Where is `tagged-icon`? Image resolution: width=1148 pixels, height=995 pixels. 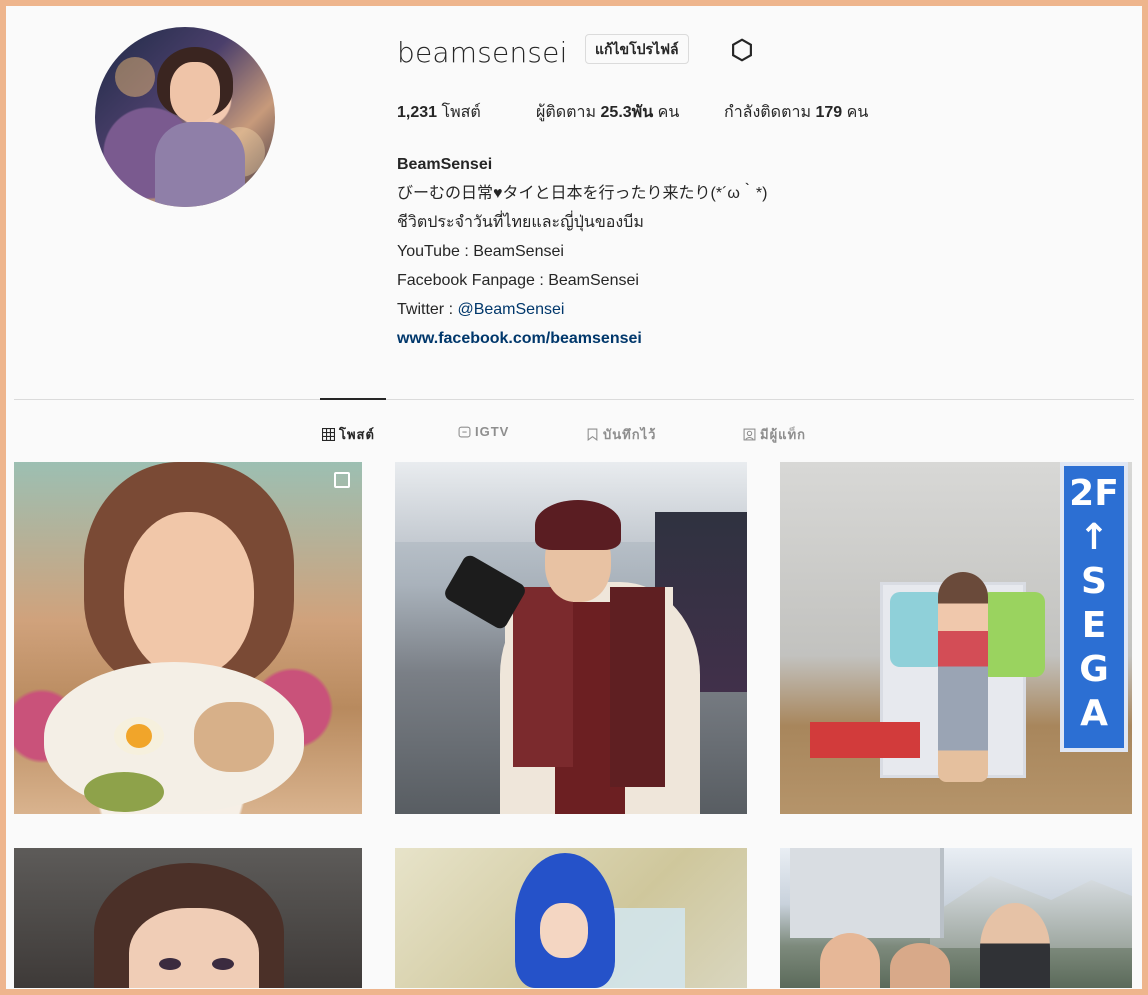 tagged-icon is located at coordinates (749, 434).